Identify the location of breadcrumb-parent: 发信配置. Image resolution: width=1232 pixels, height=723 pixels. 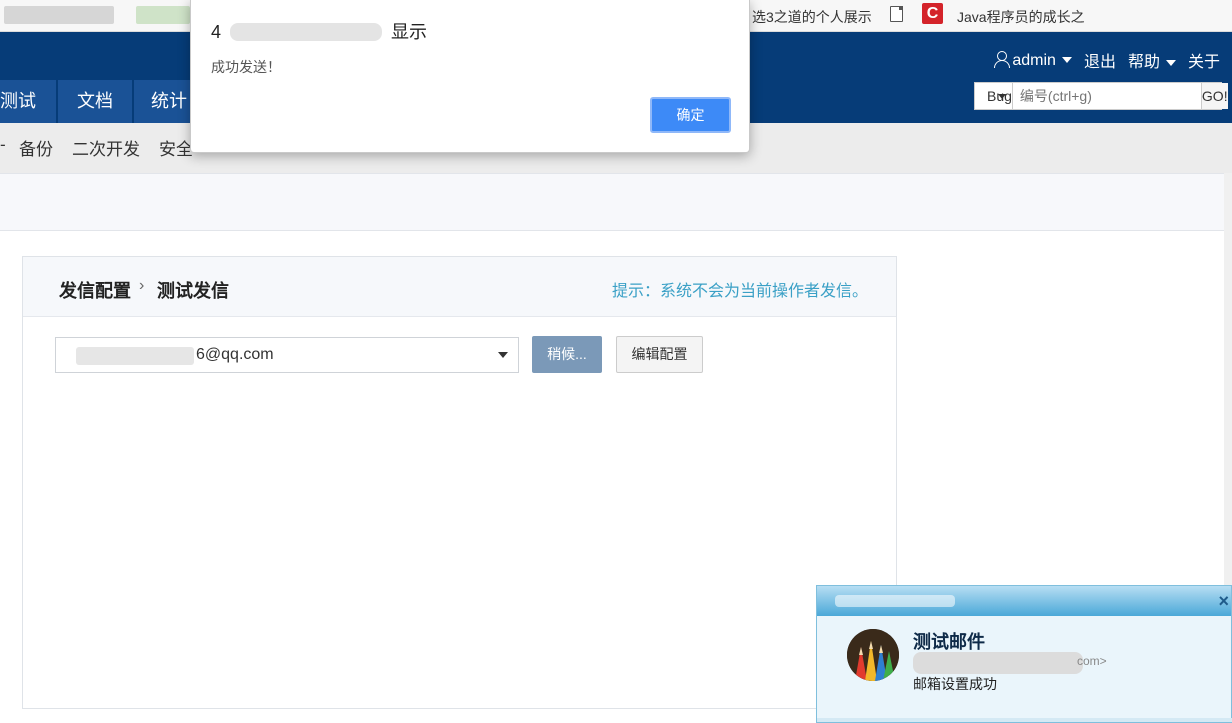
(95, 290).